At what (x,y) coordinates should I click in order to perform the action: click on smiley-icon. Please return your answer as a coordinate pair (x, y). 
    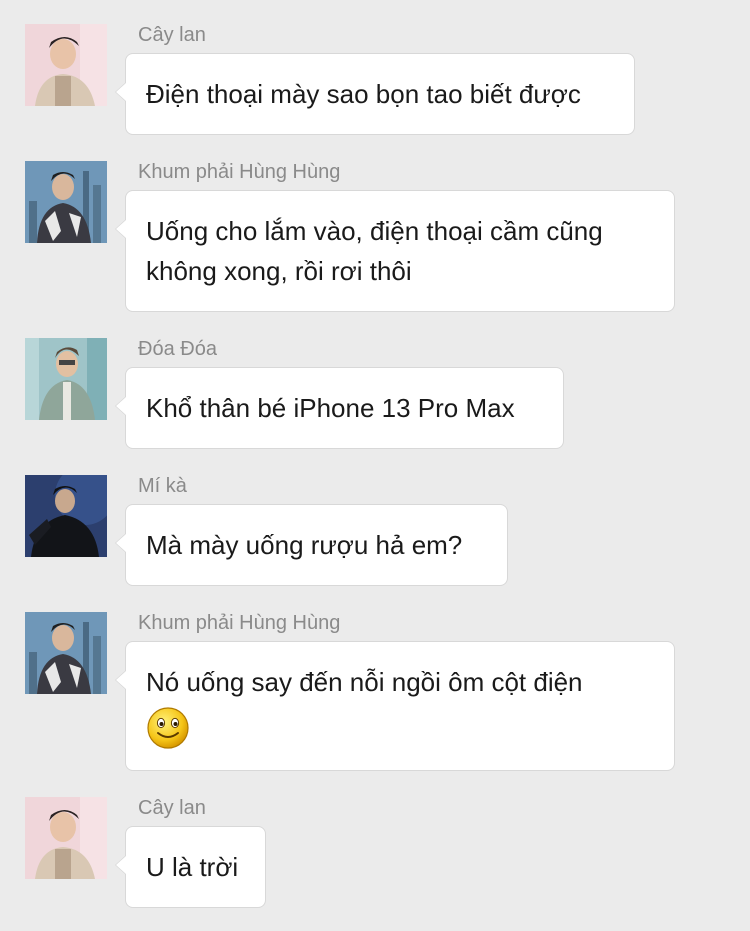
    Looking at the image, I should click on (168, 733).